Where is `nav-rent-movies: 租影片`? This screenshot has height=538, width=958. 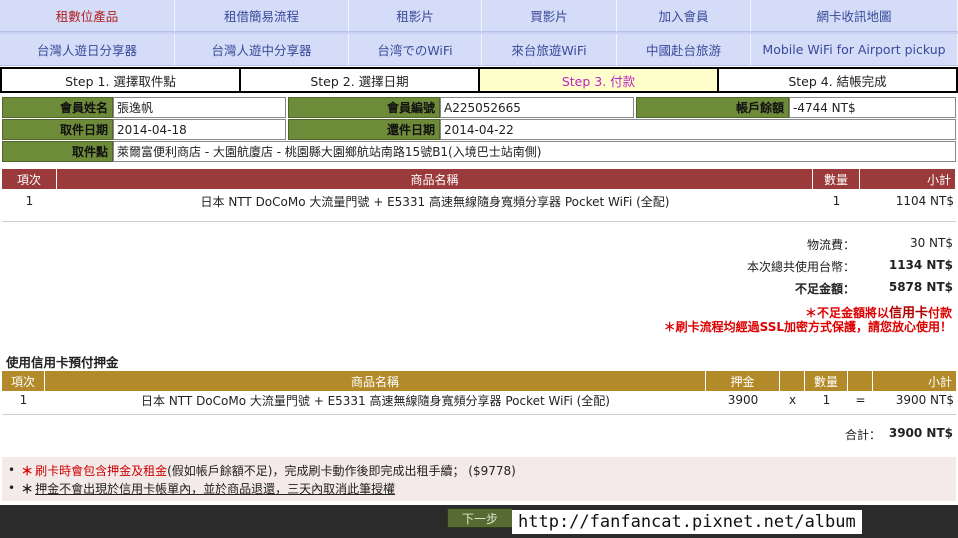 nav-rent-movies: 租影片 is located at coordinates (415, 16).